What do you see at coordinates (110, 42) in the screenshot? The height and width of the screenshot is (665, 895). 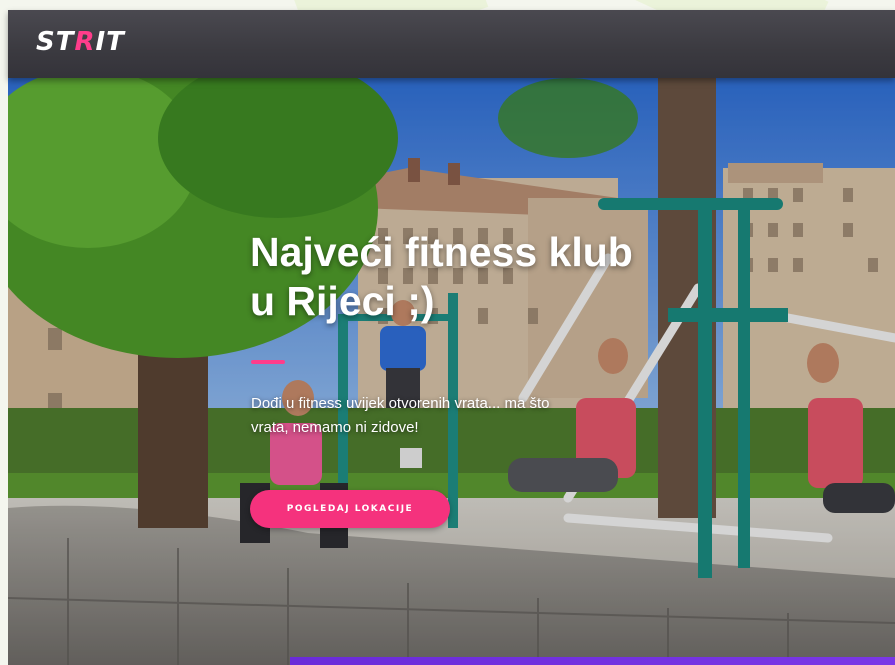 I see `logo-text-end: IT` at bounding box center [110, 42].